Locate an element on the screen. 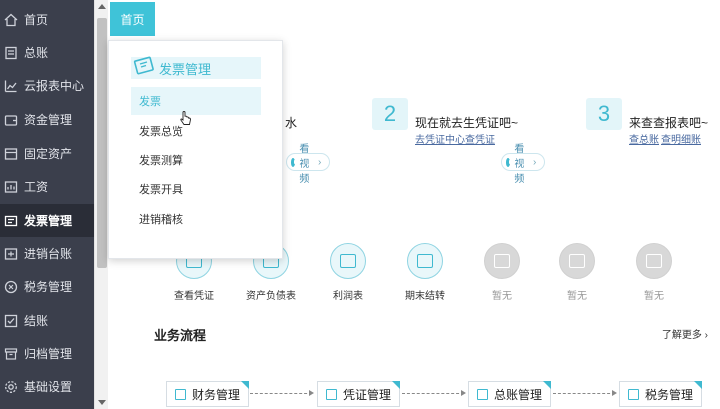 The image size is (720, 409). step-title: 水 is located at coordinates (291, 123).